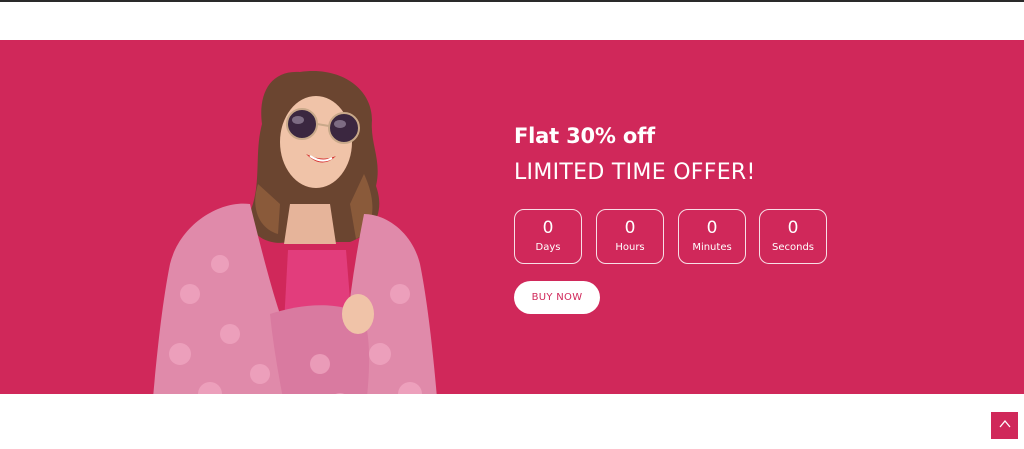  I want to click on countdown-label: Minutes, so click(712, 247).